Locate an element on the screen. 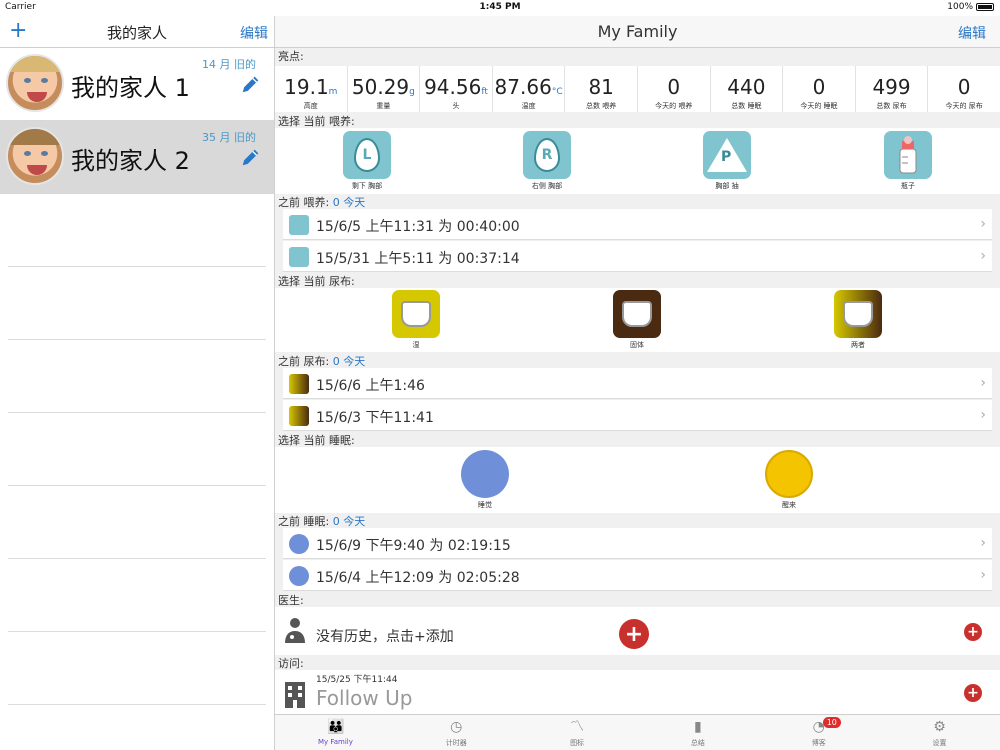 Image resolution: width=1000 pixels, height=750 pixels. diaper-history-row: 15/6/6 上午1:46 › is located at coordinates (637, 383).